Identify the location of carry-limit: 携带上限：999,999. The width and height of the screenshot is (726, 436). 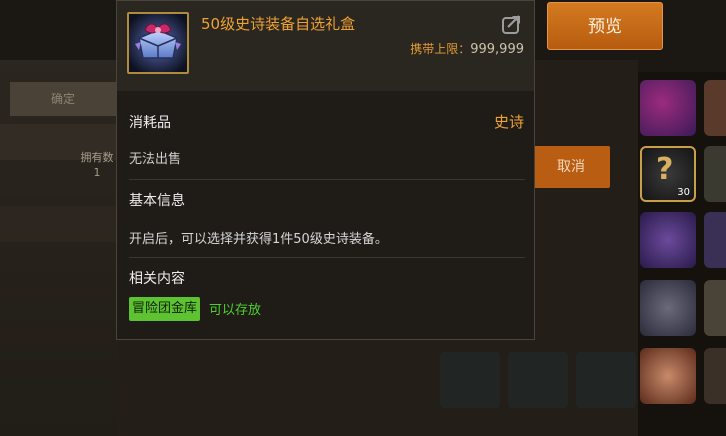
(467, 48).